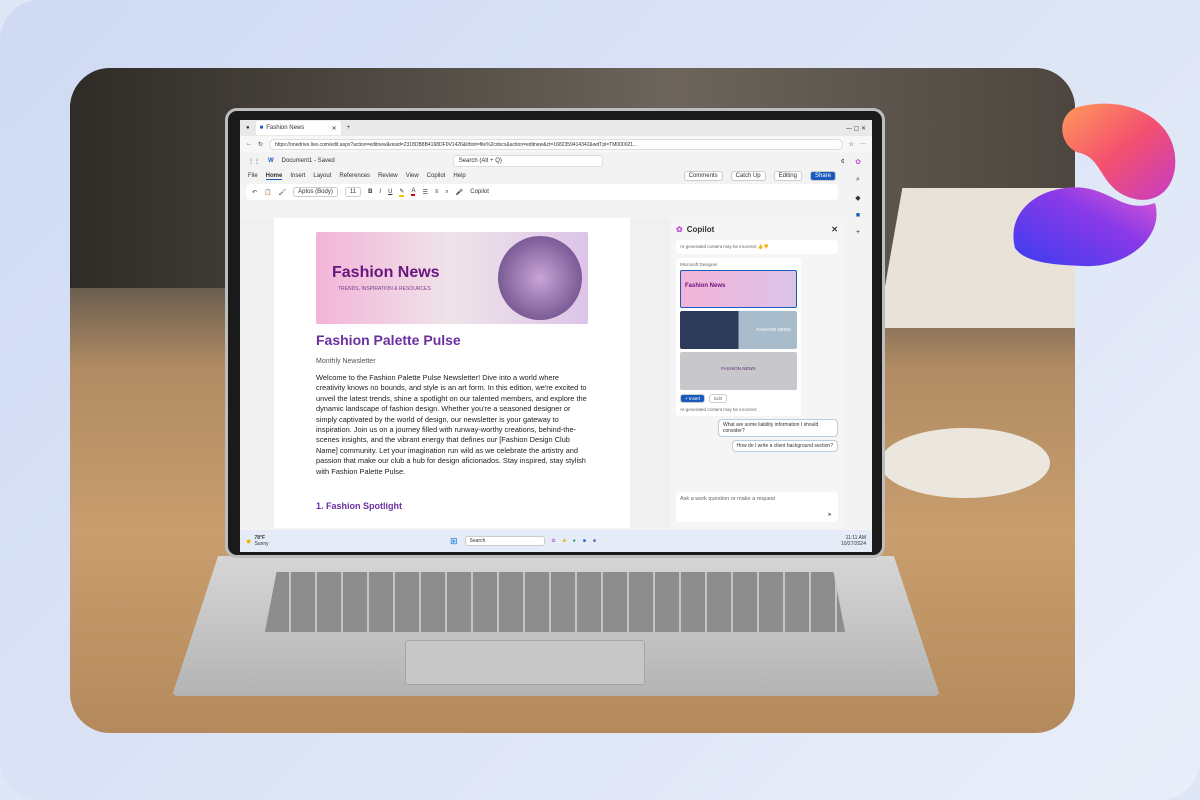 Image resolution: width=1200 pixels, height=800 pixels. What do you see at coordinates (274, 176) in the screenshot?
I see `tab-home: Home` at bounding box center [274, 176].